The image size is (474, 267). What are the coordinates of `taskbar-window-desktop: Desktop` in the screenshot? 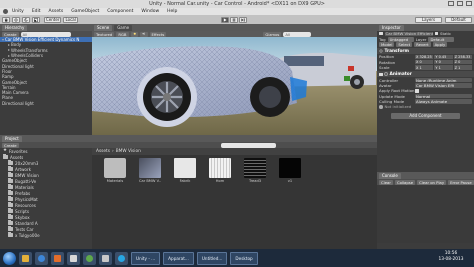 It's located at (244, 258).